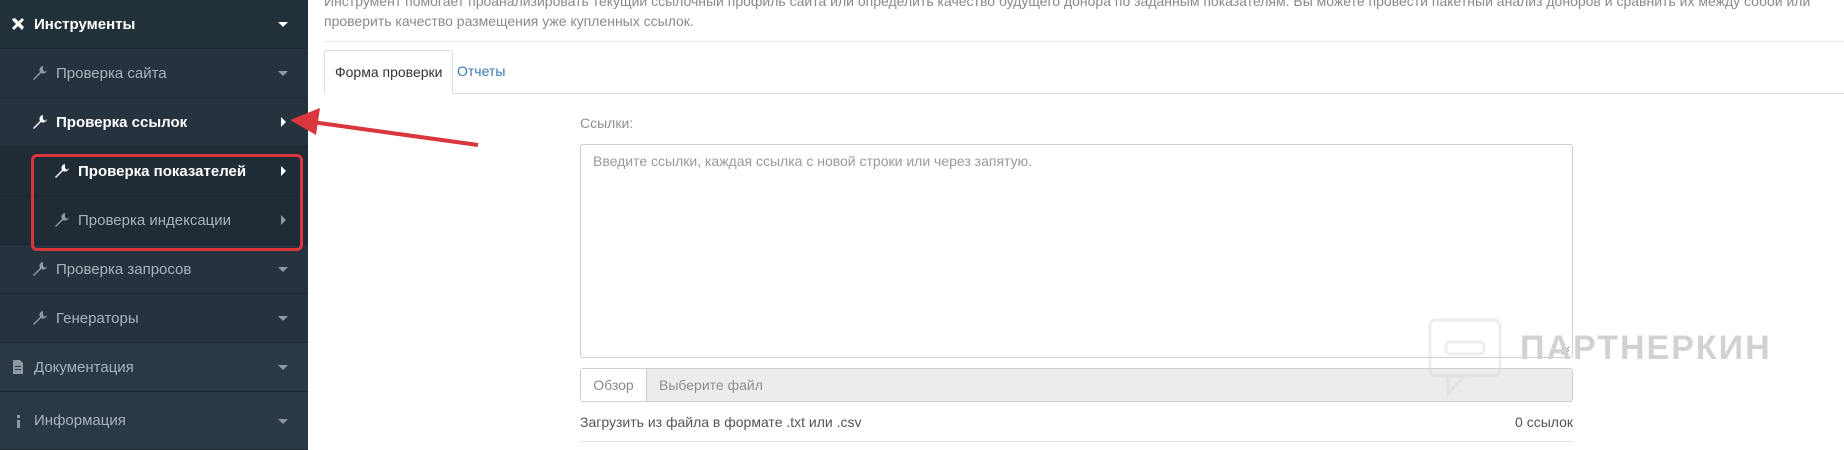 The height and width of the screenshot is (450, 1844). Describe the element at coordinates (607, 123) in the screenshot. I see `links-label: Ссылки:` at that location.